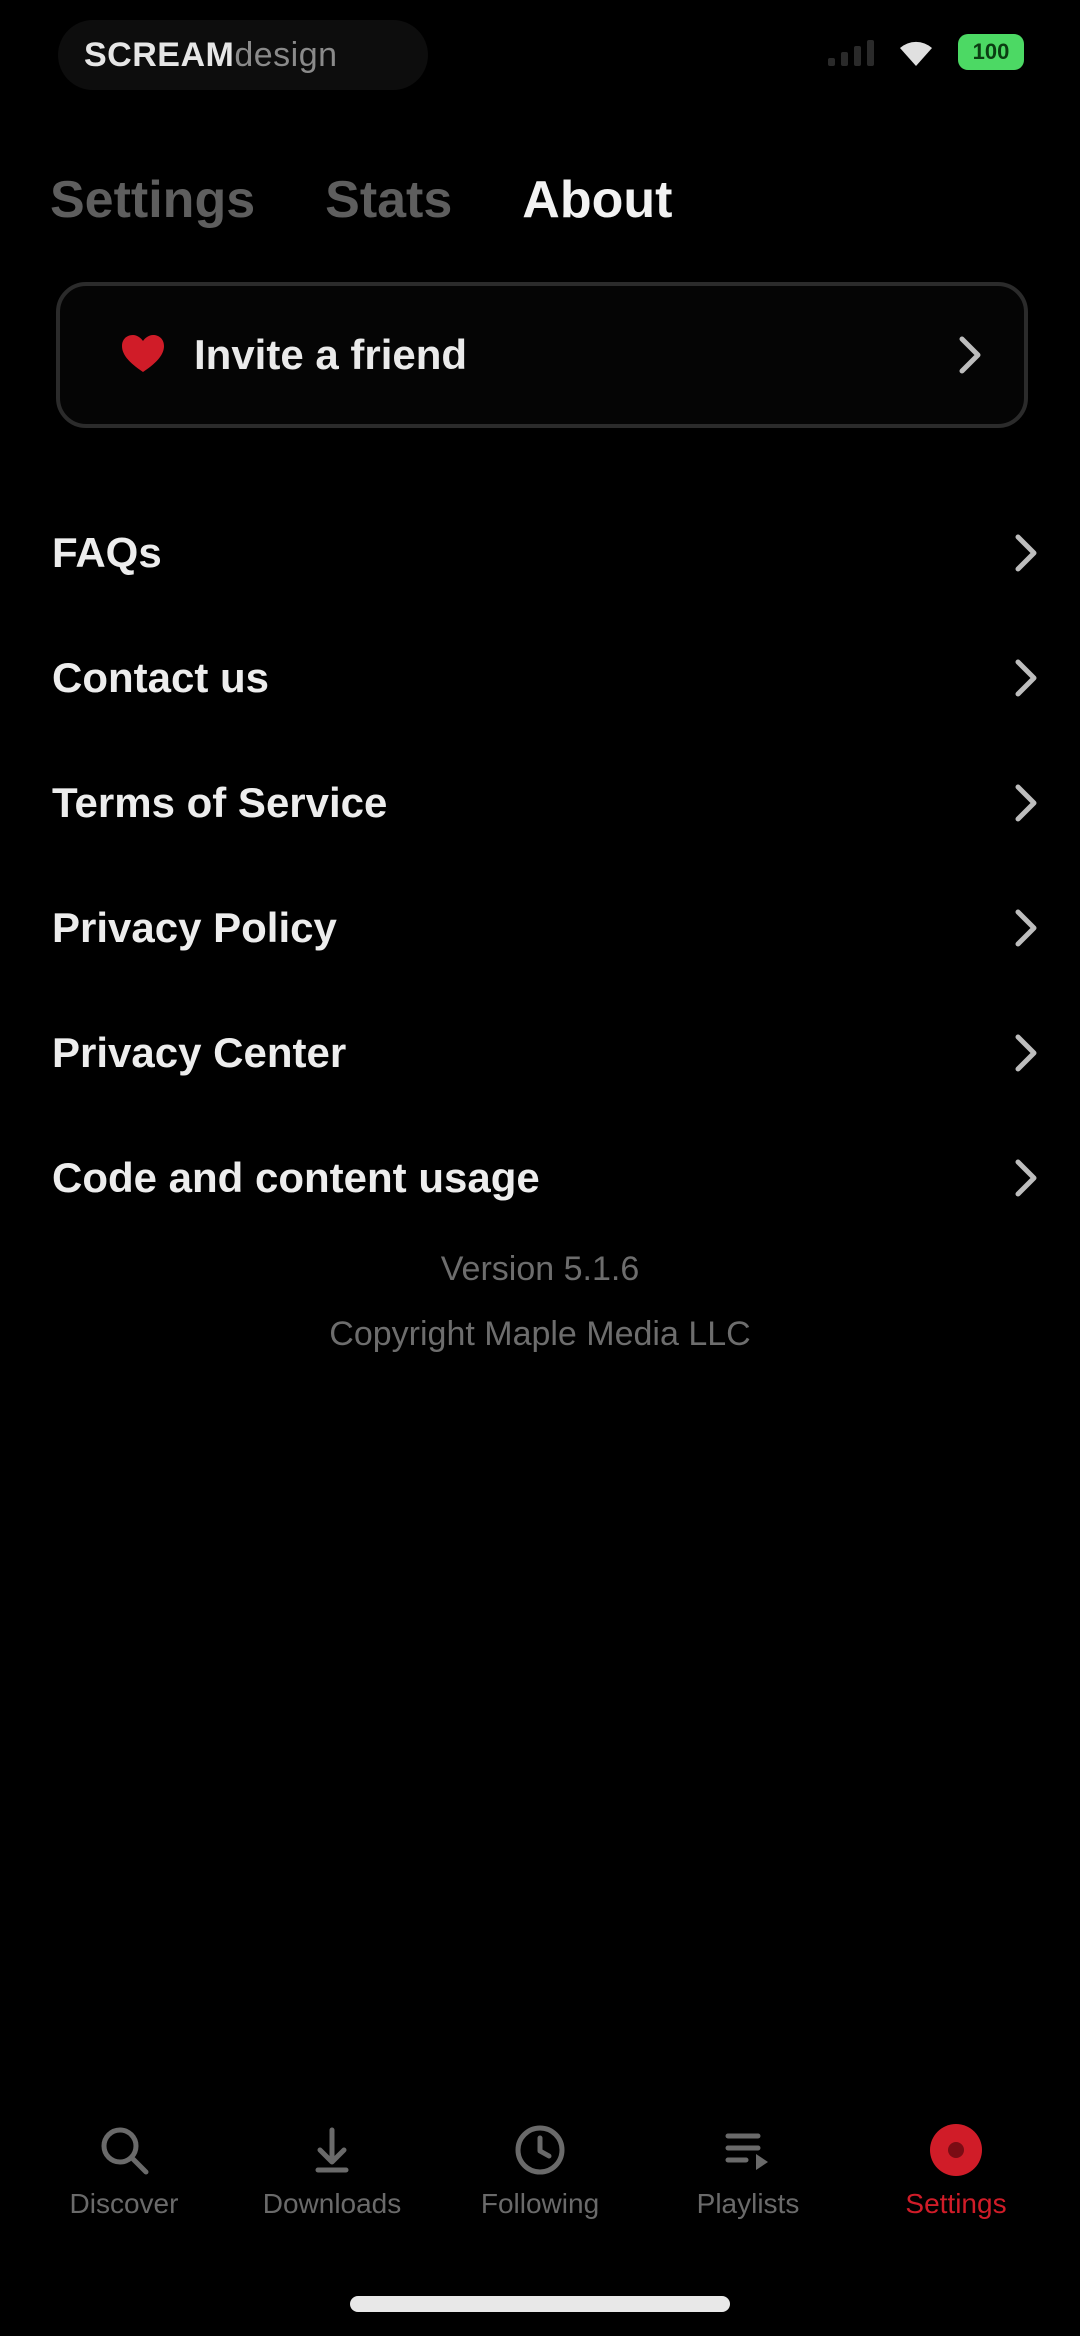 This screenshot has height=2336, width=1080. What do you see at coordinates (540, 1052) in the screenshot?
I see `menu-item-privacy-center: Privacy Center` at bounding box center [540, 1052].